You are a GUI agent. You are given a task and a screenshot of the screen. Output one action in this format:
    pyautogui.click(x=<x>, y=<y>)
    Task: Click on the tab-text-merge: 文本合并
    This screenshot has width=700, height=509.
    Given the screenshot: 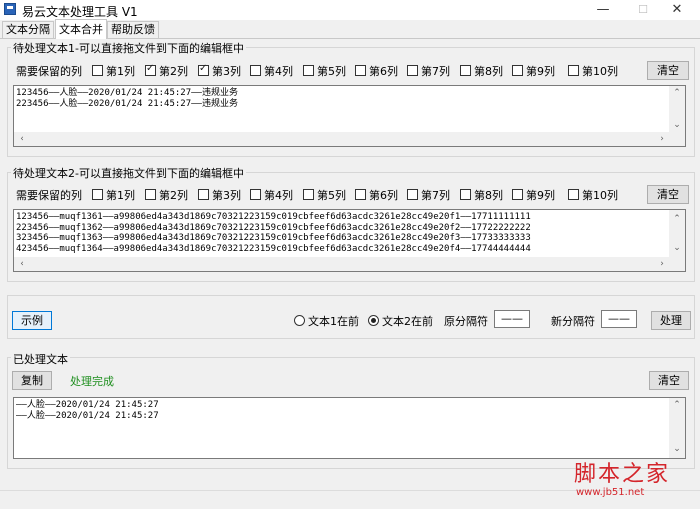 What is the action you would take?
    pyautogui.click(x=81, y=29)
    